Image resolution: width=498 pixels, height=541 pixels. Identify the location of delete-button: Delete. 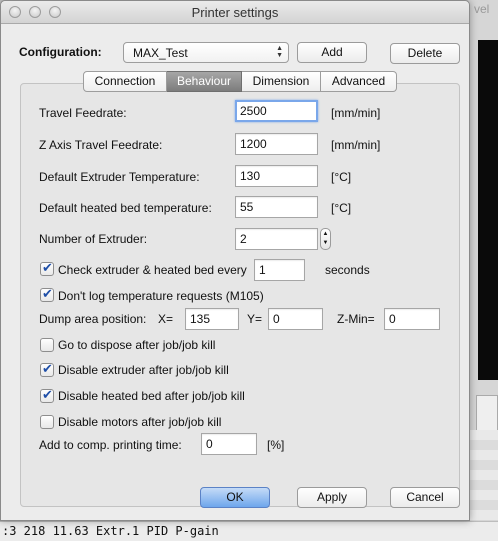
(425, 53).